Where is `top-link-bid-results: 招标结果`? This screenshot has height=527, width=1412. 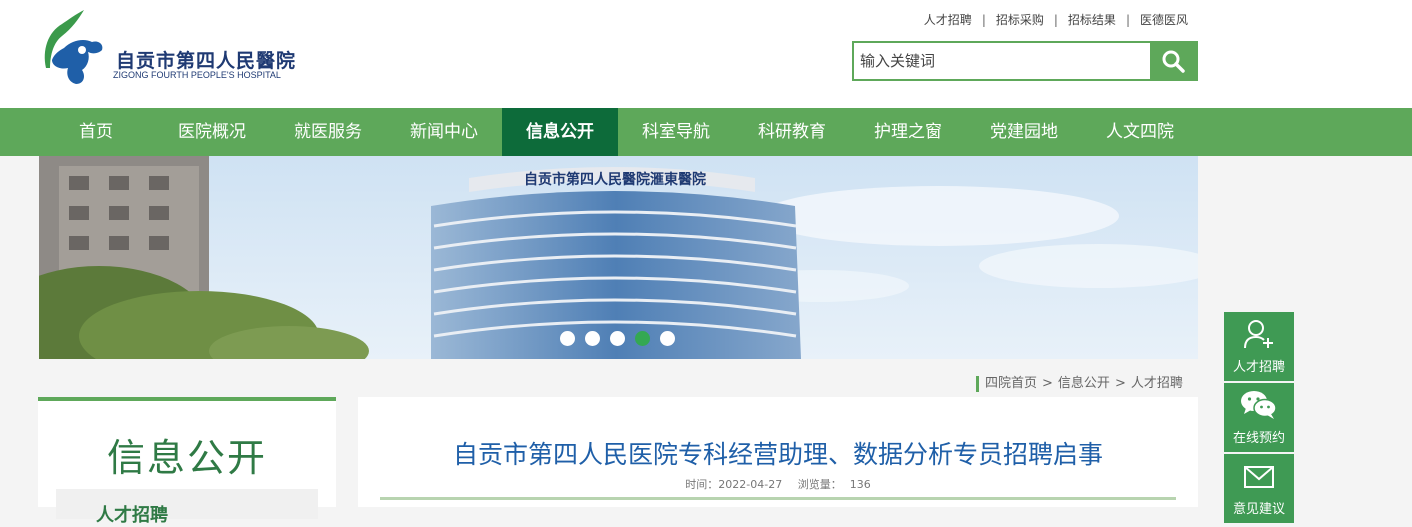 top-link-bid-results: 招标结果 is located at coordinates (1092, 19).